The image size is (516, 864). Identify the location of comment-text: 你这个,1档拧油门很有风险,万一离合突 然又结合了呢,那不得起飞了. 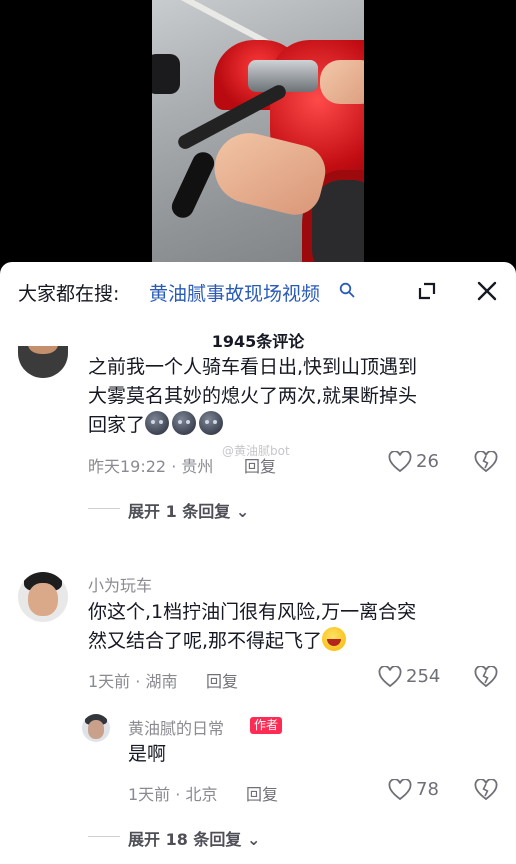
(252, 626).